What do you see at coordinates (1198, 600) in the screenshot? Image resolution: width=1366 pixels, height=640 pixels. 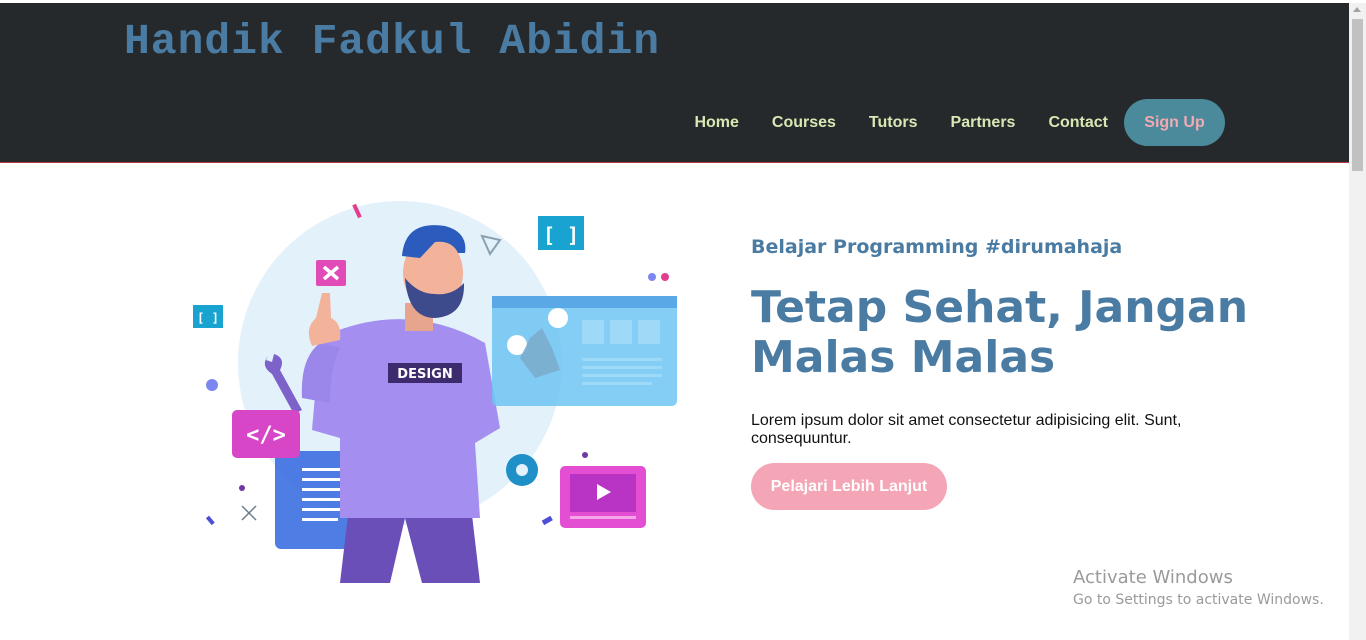 I see `watermark-subtitle: Go to Settings to activate Windows.` at bounding box center [1198, 600].